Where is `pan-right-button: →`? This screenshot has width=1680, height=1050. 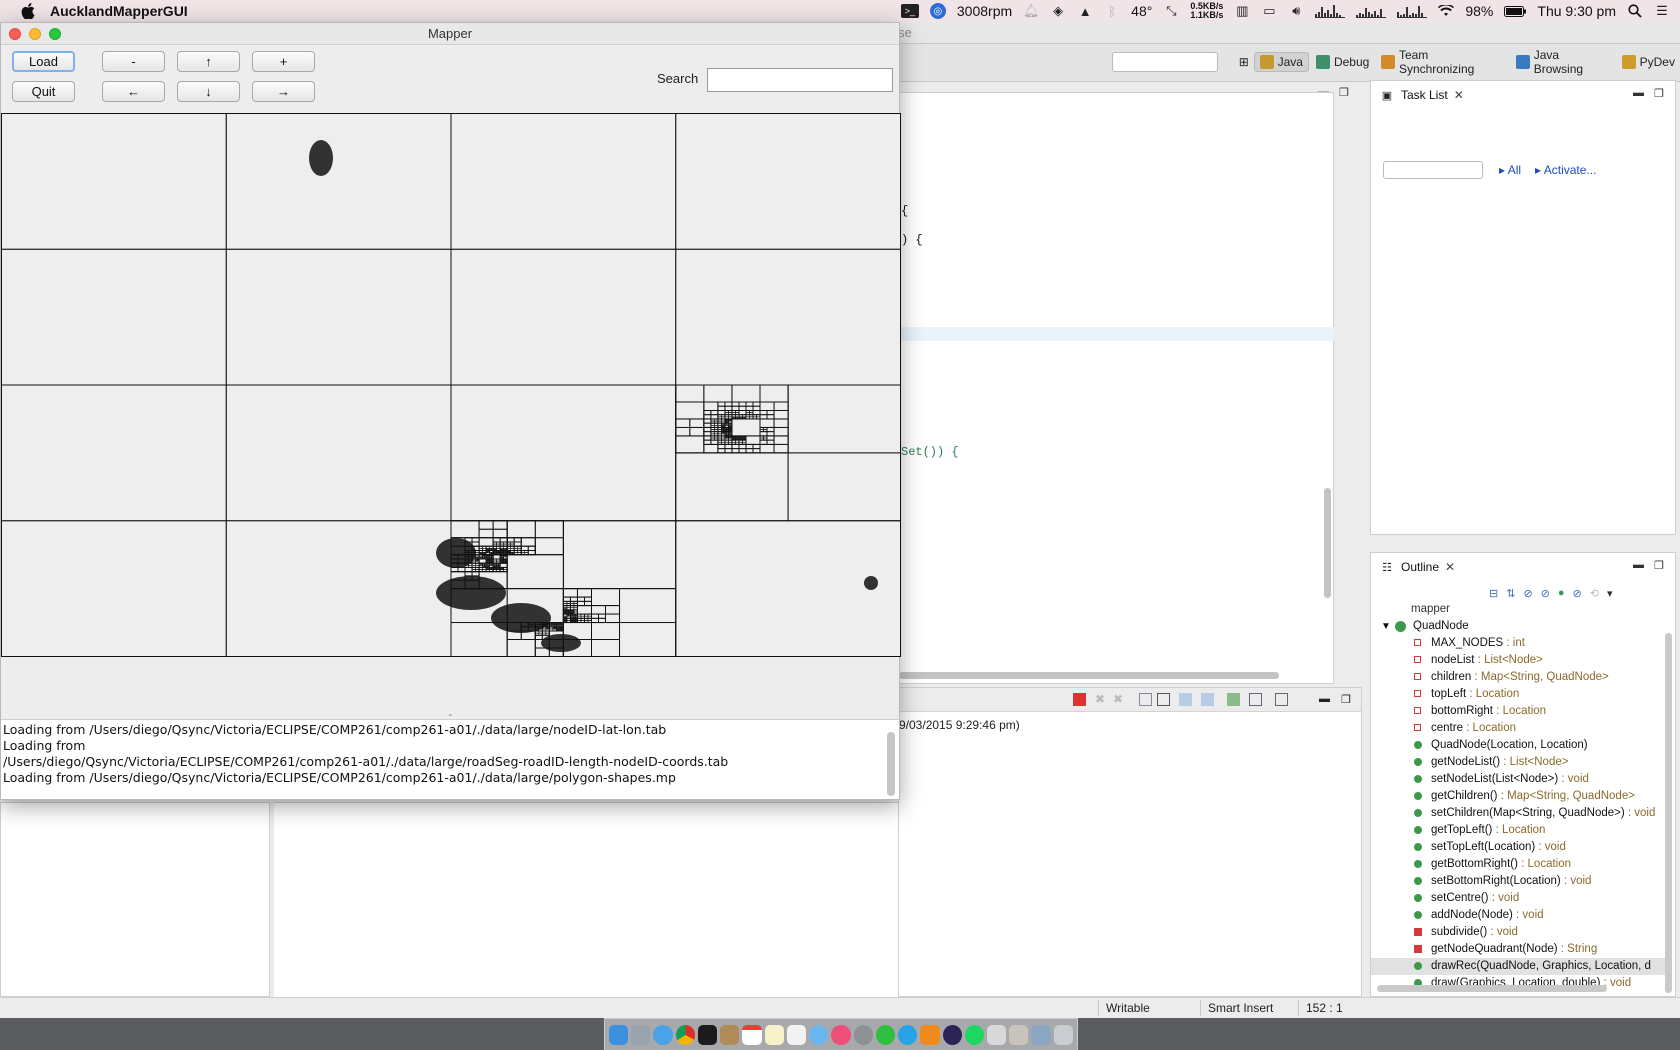
pan-right-button: → is located at coordinates (283, 91).